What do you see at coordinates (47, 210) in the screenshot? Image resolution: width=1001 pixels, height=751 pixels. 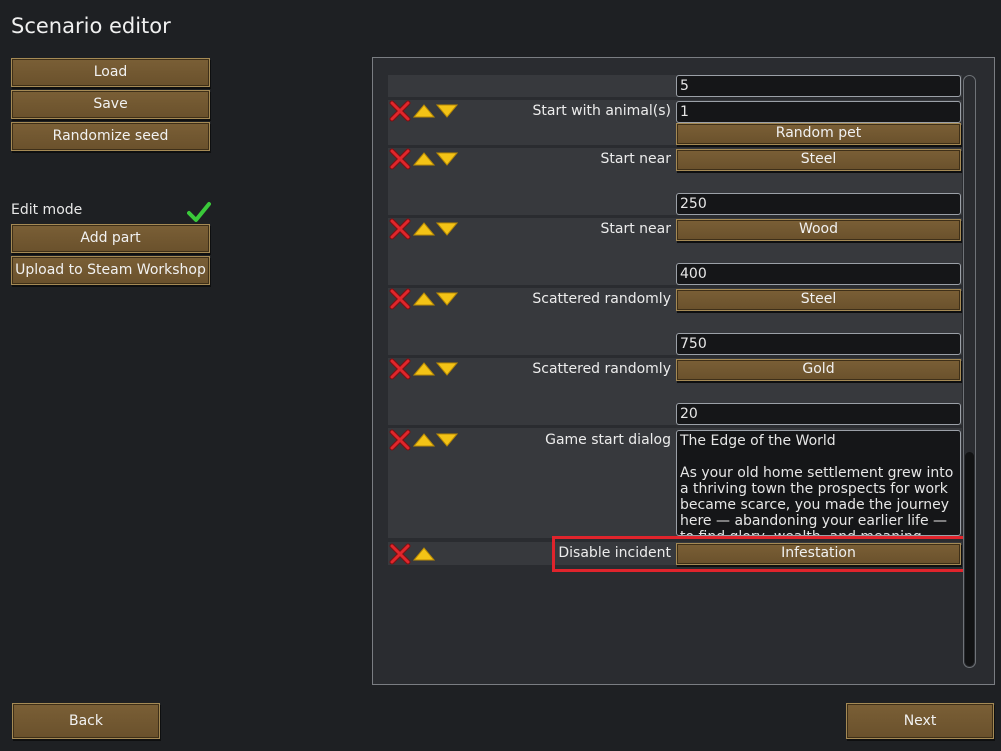 I see `edit-mode-label: Edit mode` at bounding box center [47, 210].